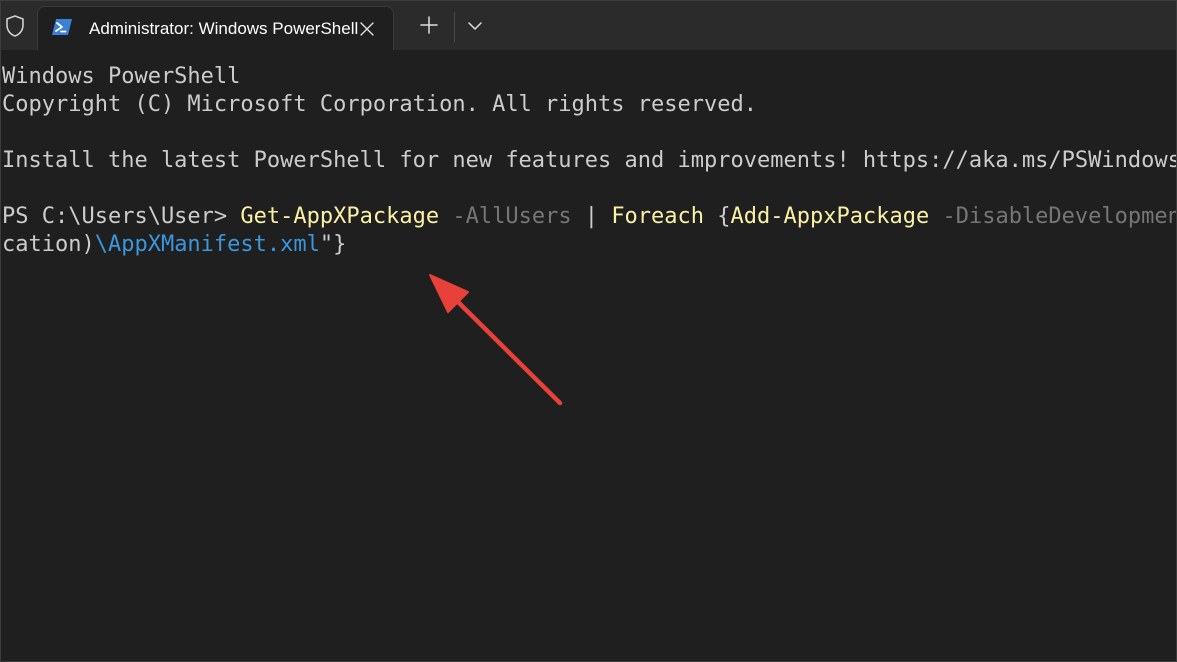 The height and width of the screenshot is (662, 1177). I want to click on manifest-path: \AppXManifest.xml, so click(207, 244).